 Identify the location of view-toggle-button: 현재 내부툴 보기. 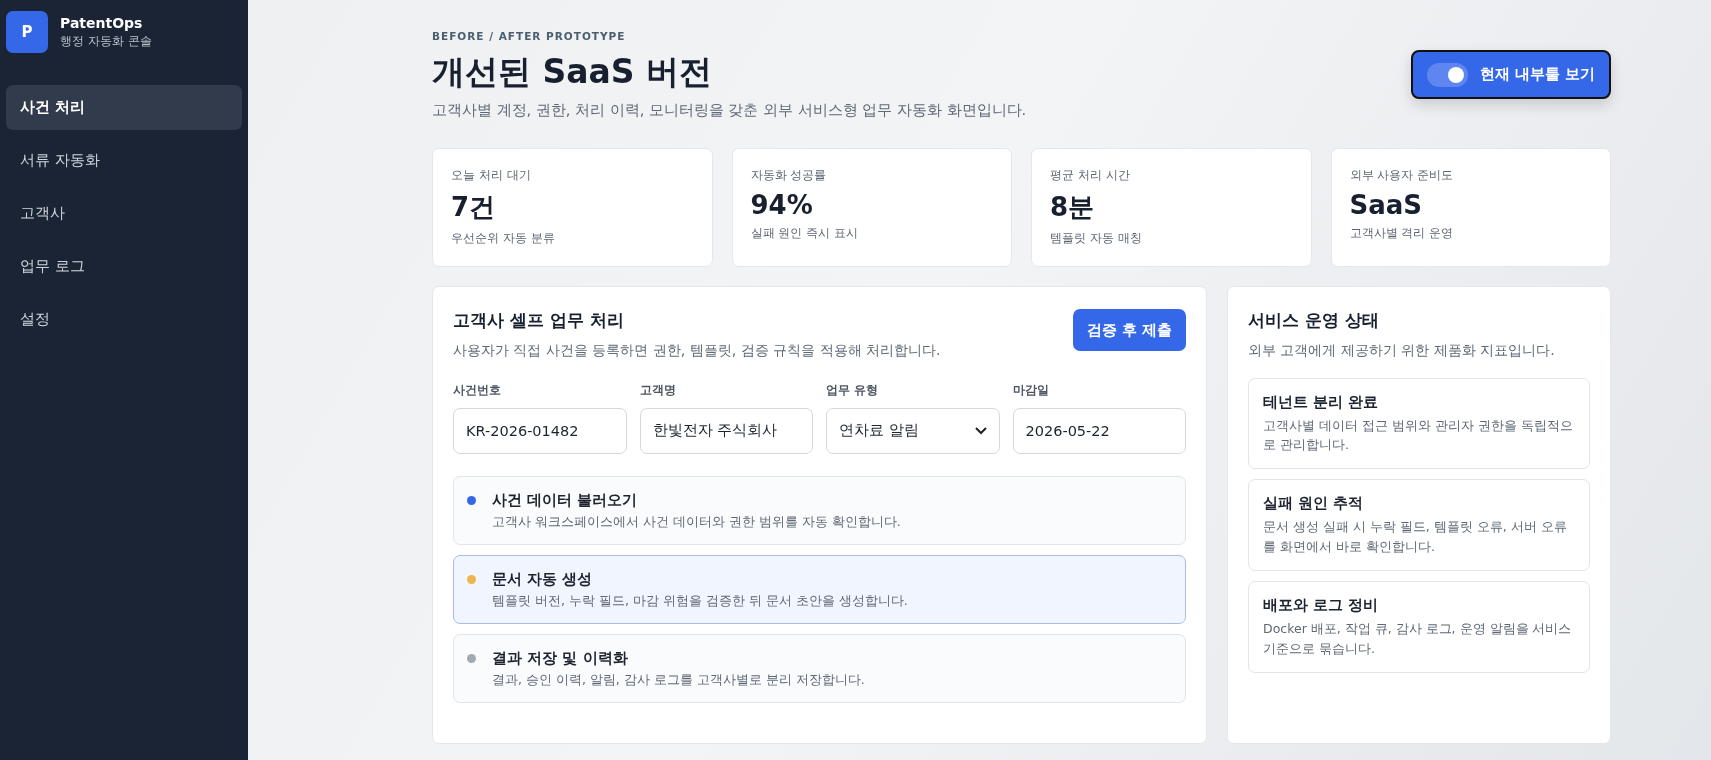
(1510, 74).